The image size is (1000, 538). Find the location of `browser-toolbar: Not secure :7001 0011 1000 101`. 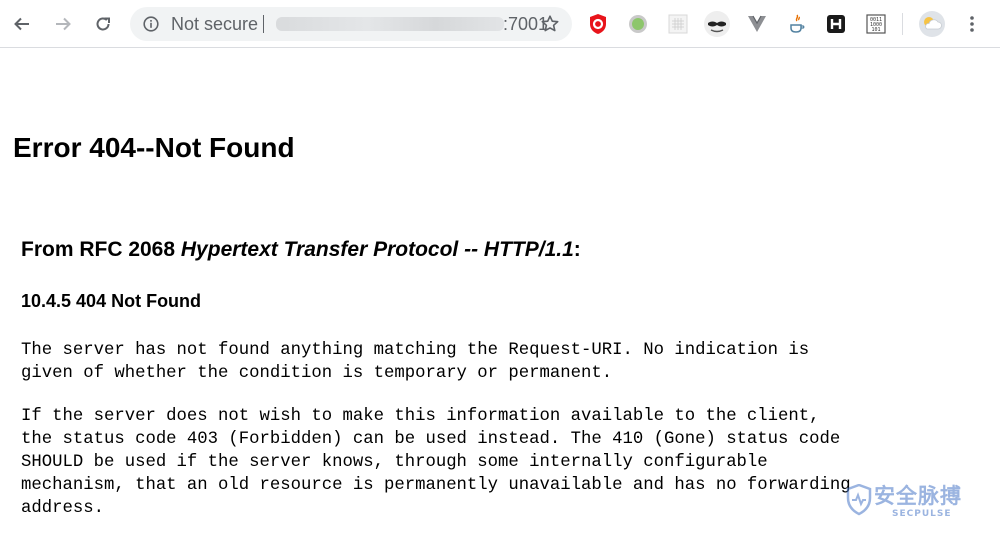

browser-toolbar: Not secure :7001 0011 1000 101 is located at coordinates (500, 24).